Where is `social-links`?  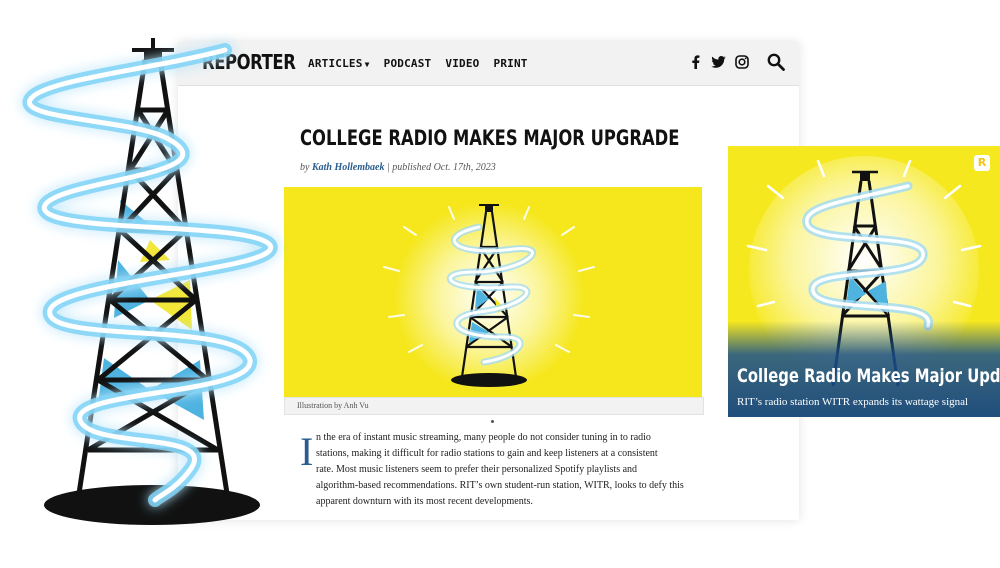 social-links is located at coordinates (718, 61).